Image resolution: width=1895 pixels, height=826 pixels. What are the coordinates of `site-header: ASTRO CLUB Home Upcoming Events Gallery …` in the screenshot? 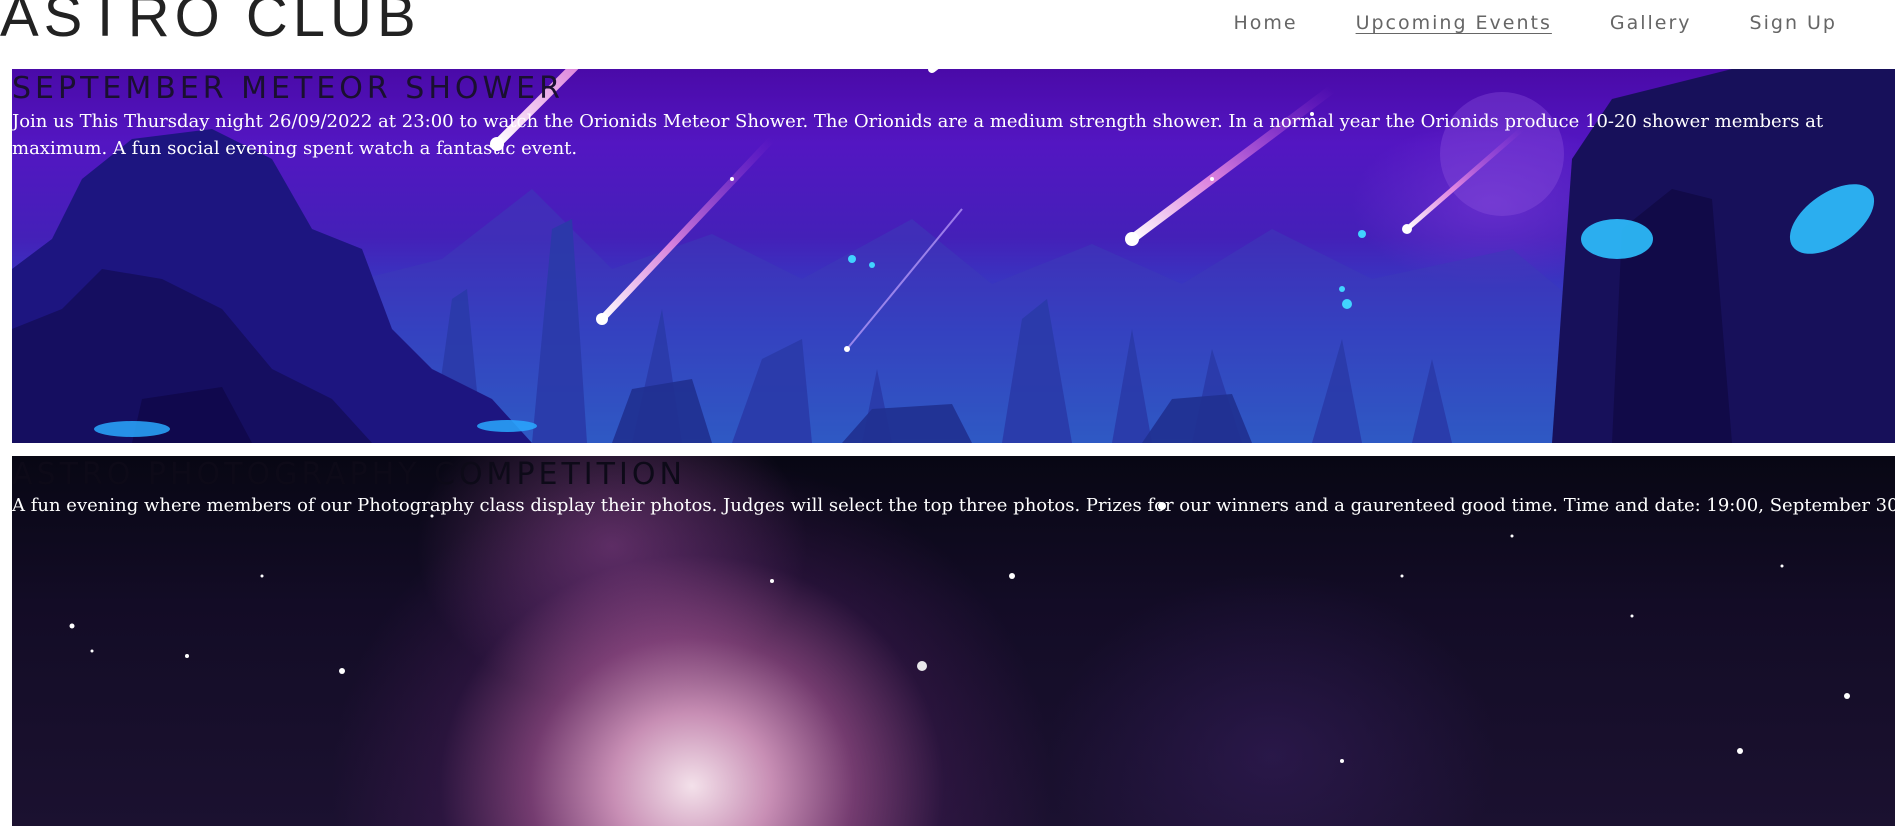 It's located at (947, 34).